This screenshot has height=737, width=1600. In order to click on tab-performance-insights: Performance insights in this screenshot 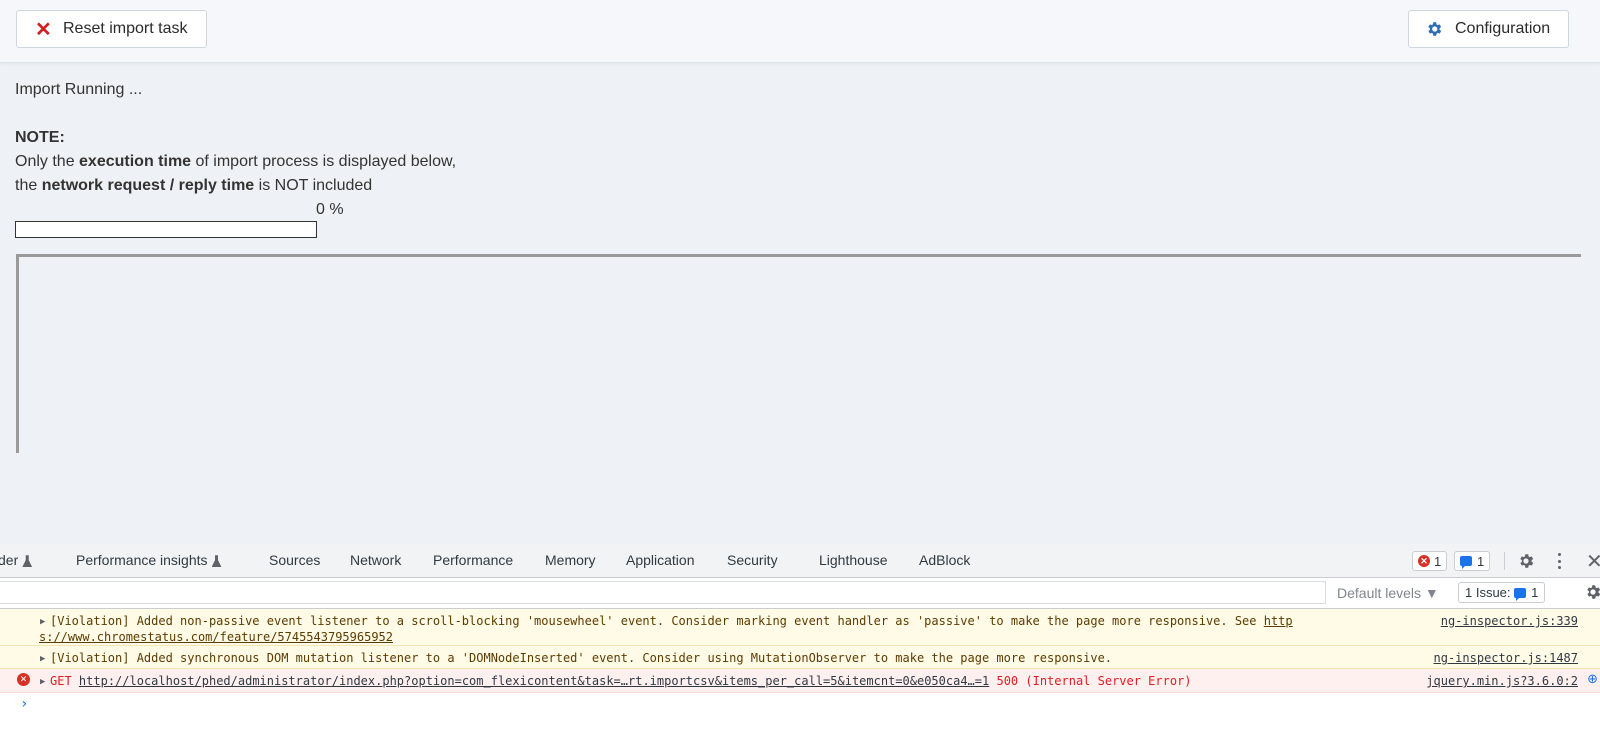, I will do `click(149, 560)`.